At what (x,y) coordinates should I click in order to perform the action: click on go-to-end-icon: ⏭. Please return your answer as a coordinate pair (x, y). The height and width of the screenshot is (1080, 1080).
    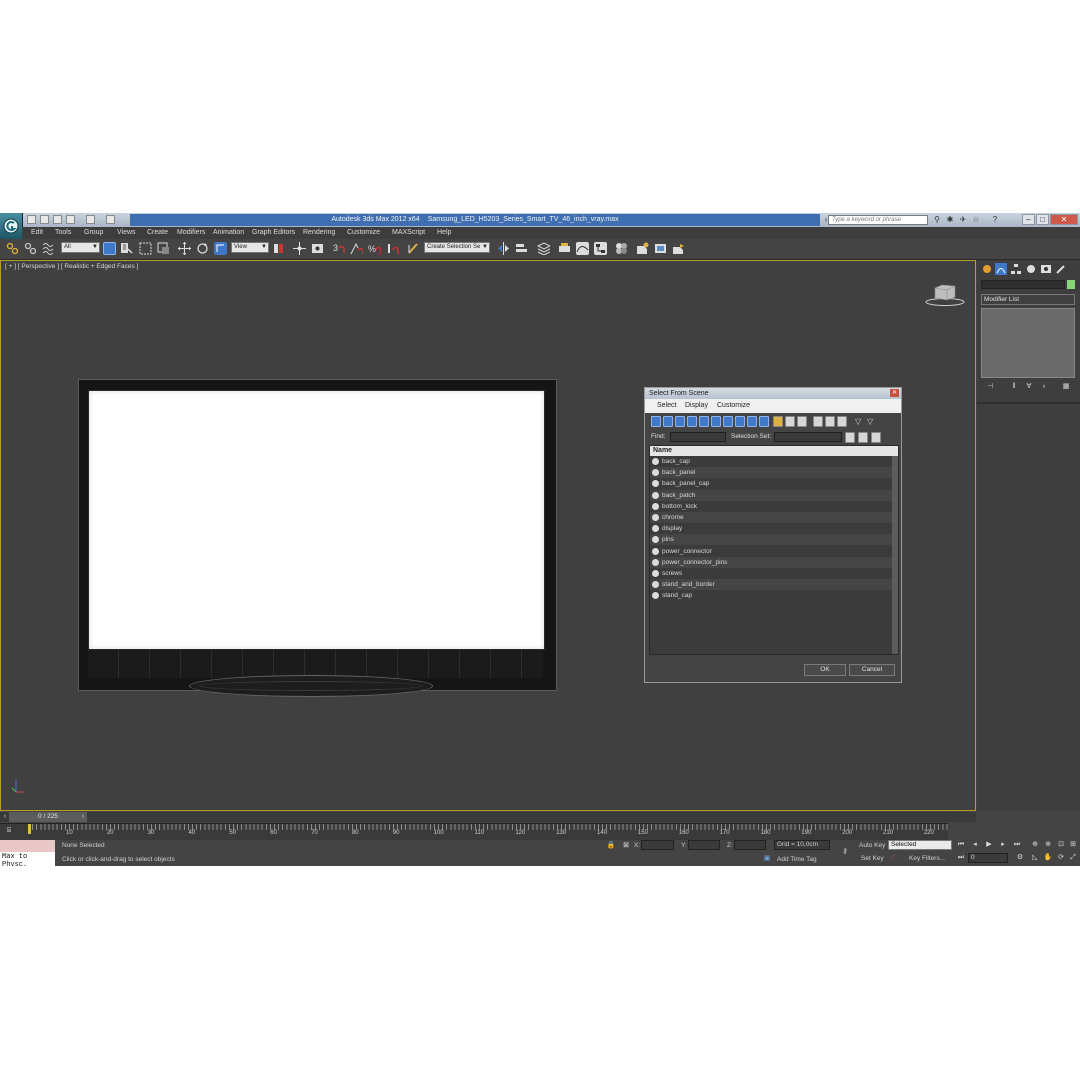
    Looking at the image, I should click on (1017, 845).